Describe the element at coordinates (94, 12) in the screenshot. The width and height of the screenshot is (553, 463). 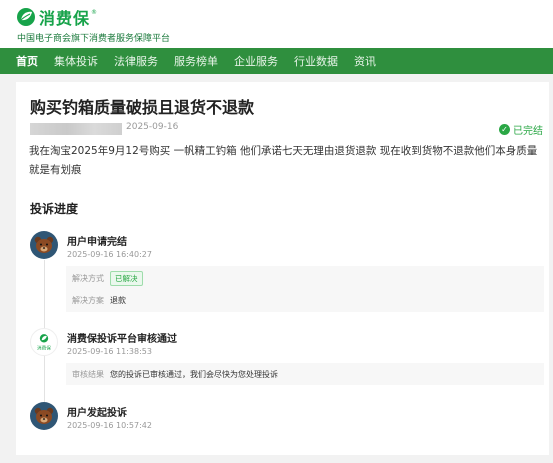
I see `registered-mark: ®` at that location.